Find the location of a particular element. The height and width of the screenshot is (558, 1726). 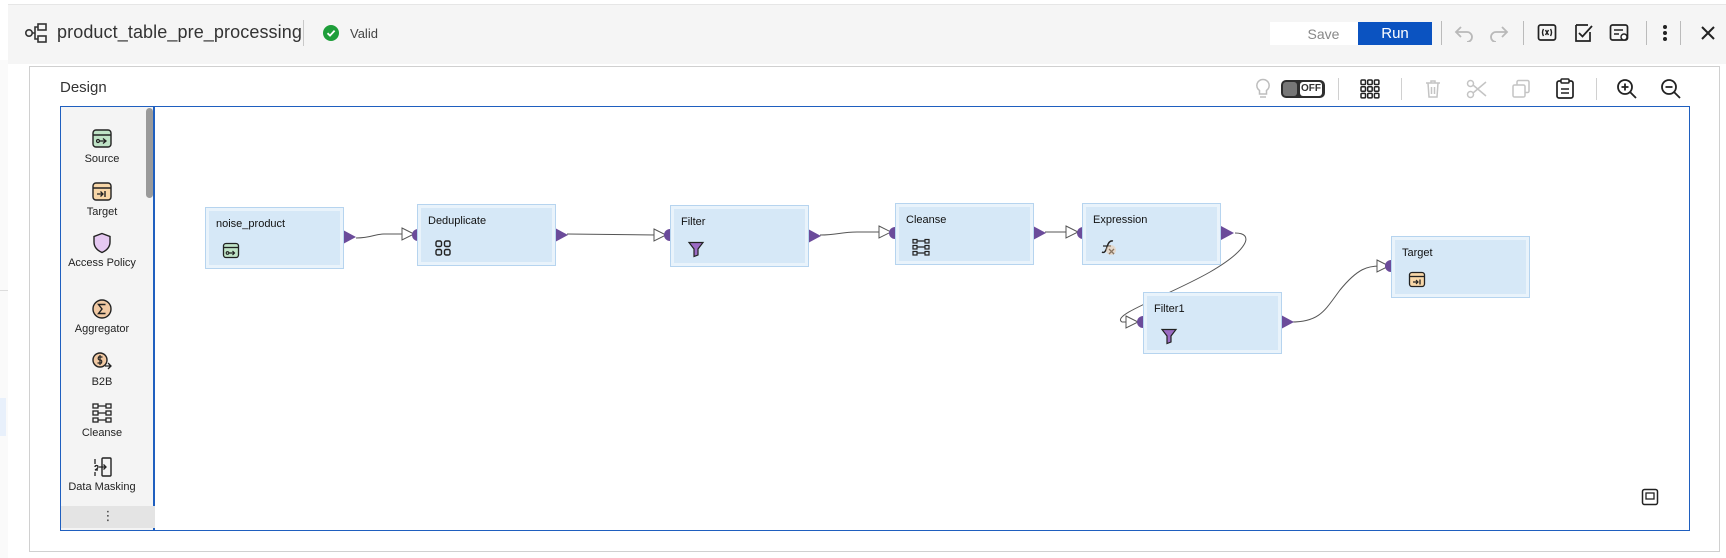

page-title: product_table_pre_processing is located at coordinates (179, 32).